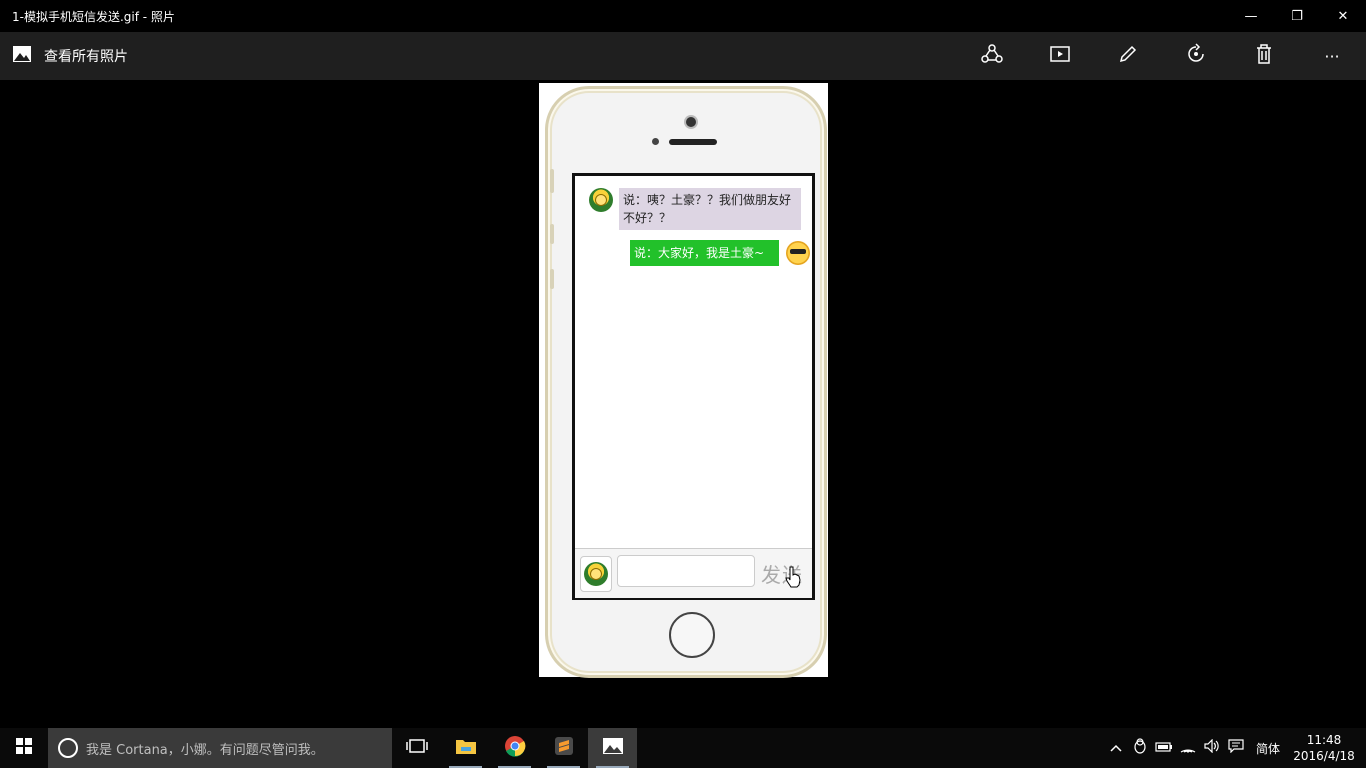  I want to click on delete-button, so click(1264, 56).